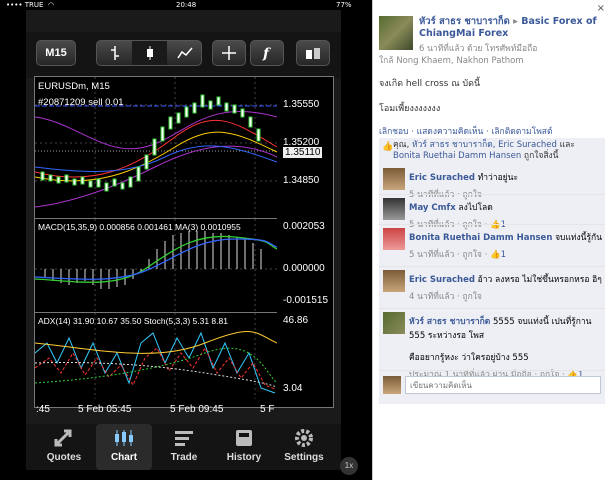  What do you see at coordinates (124, 438) in the screenshot?
I see `chart-icon` at bounding box center [124, 438].